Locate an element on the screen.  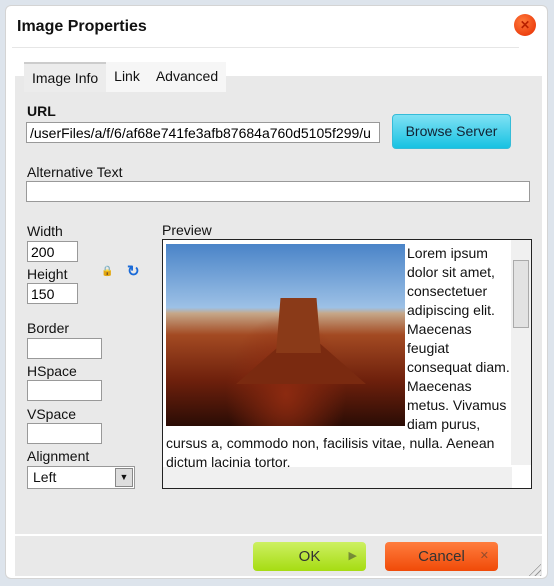
width-label: Width is located at coordinates (45, 231).